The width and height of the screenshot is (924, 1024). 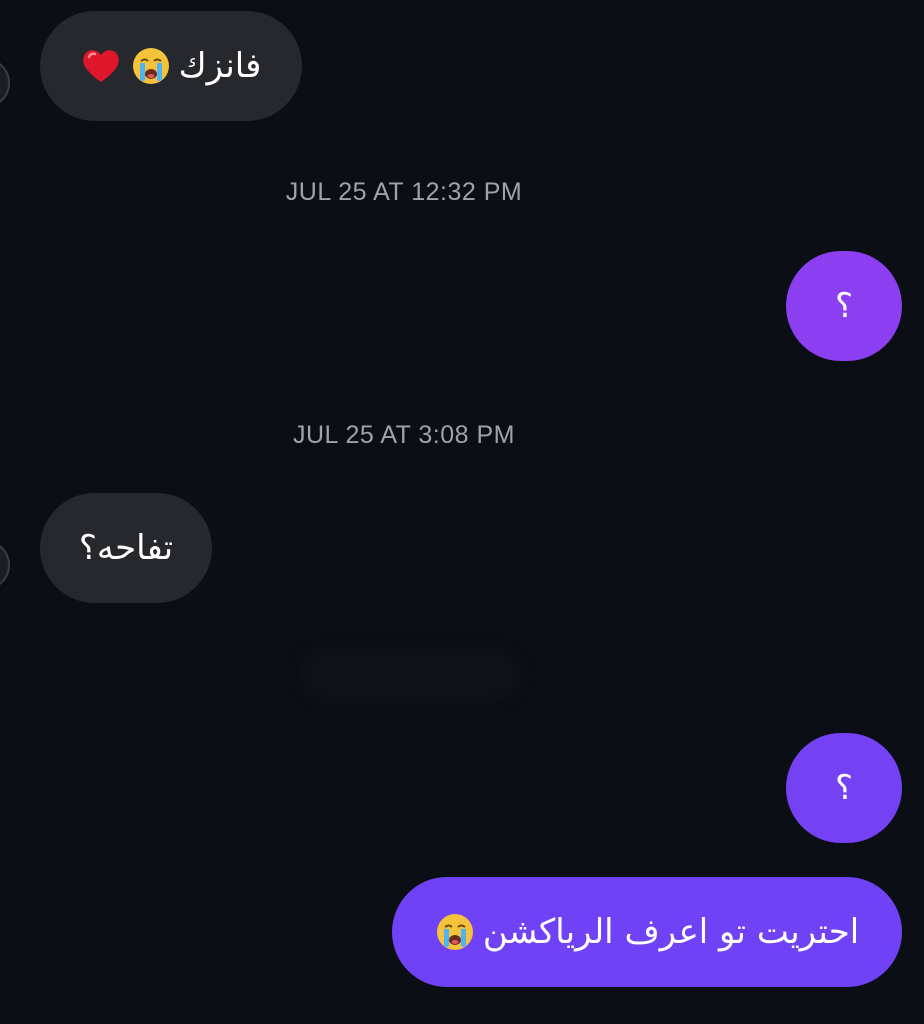 I want to click on message-text: تفاحه؟, so click(x=126, y=548).